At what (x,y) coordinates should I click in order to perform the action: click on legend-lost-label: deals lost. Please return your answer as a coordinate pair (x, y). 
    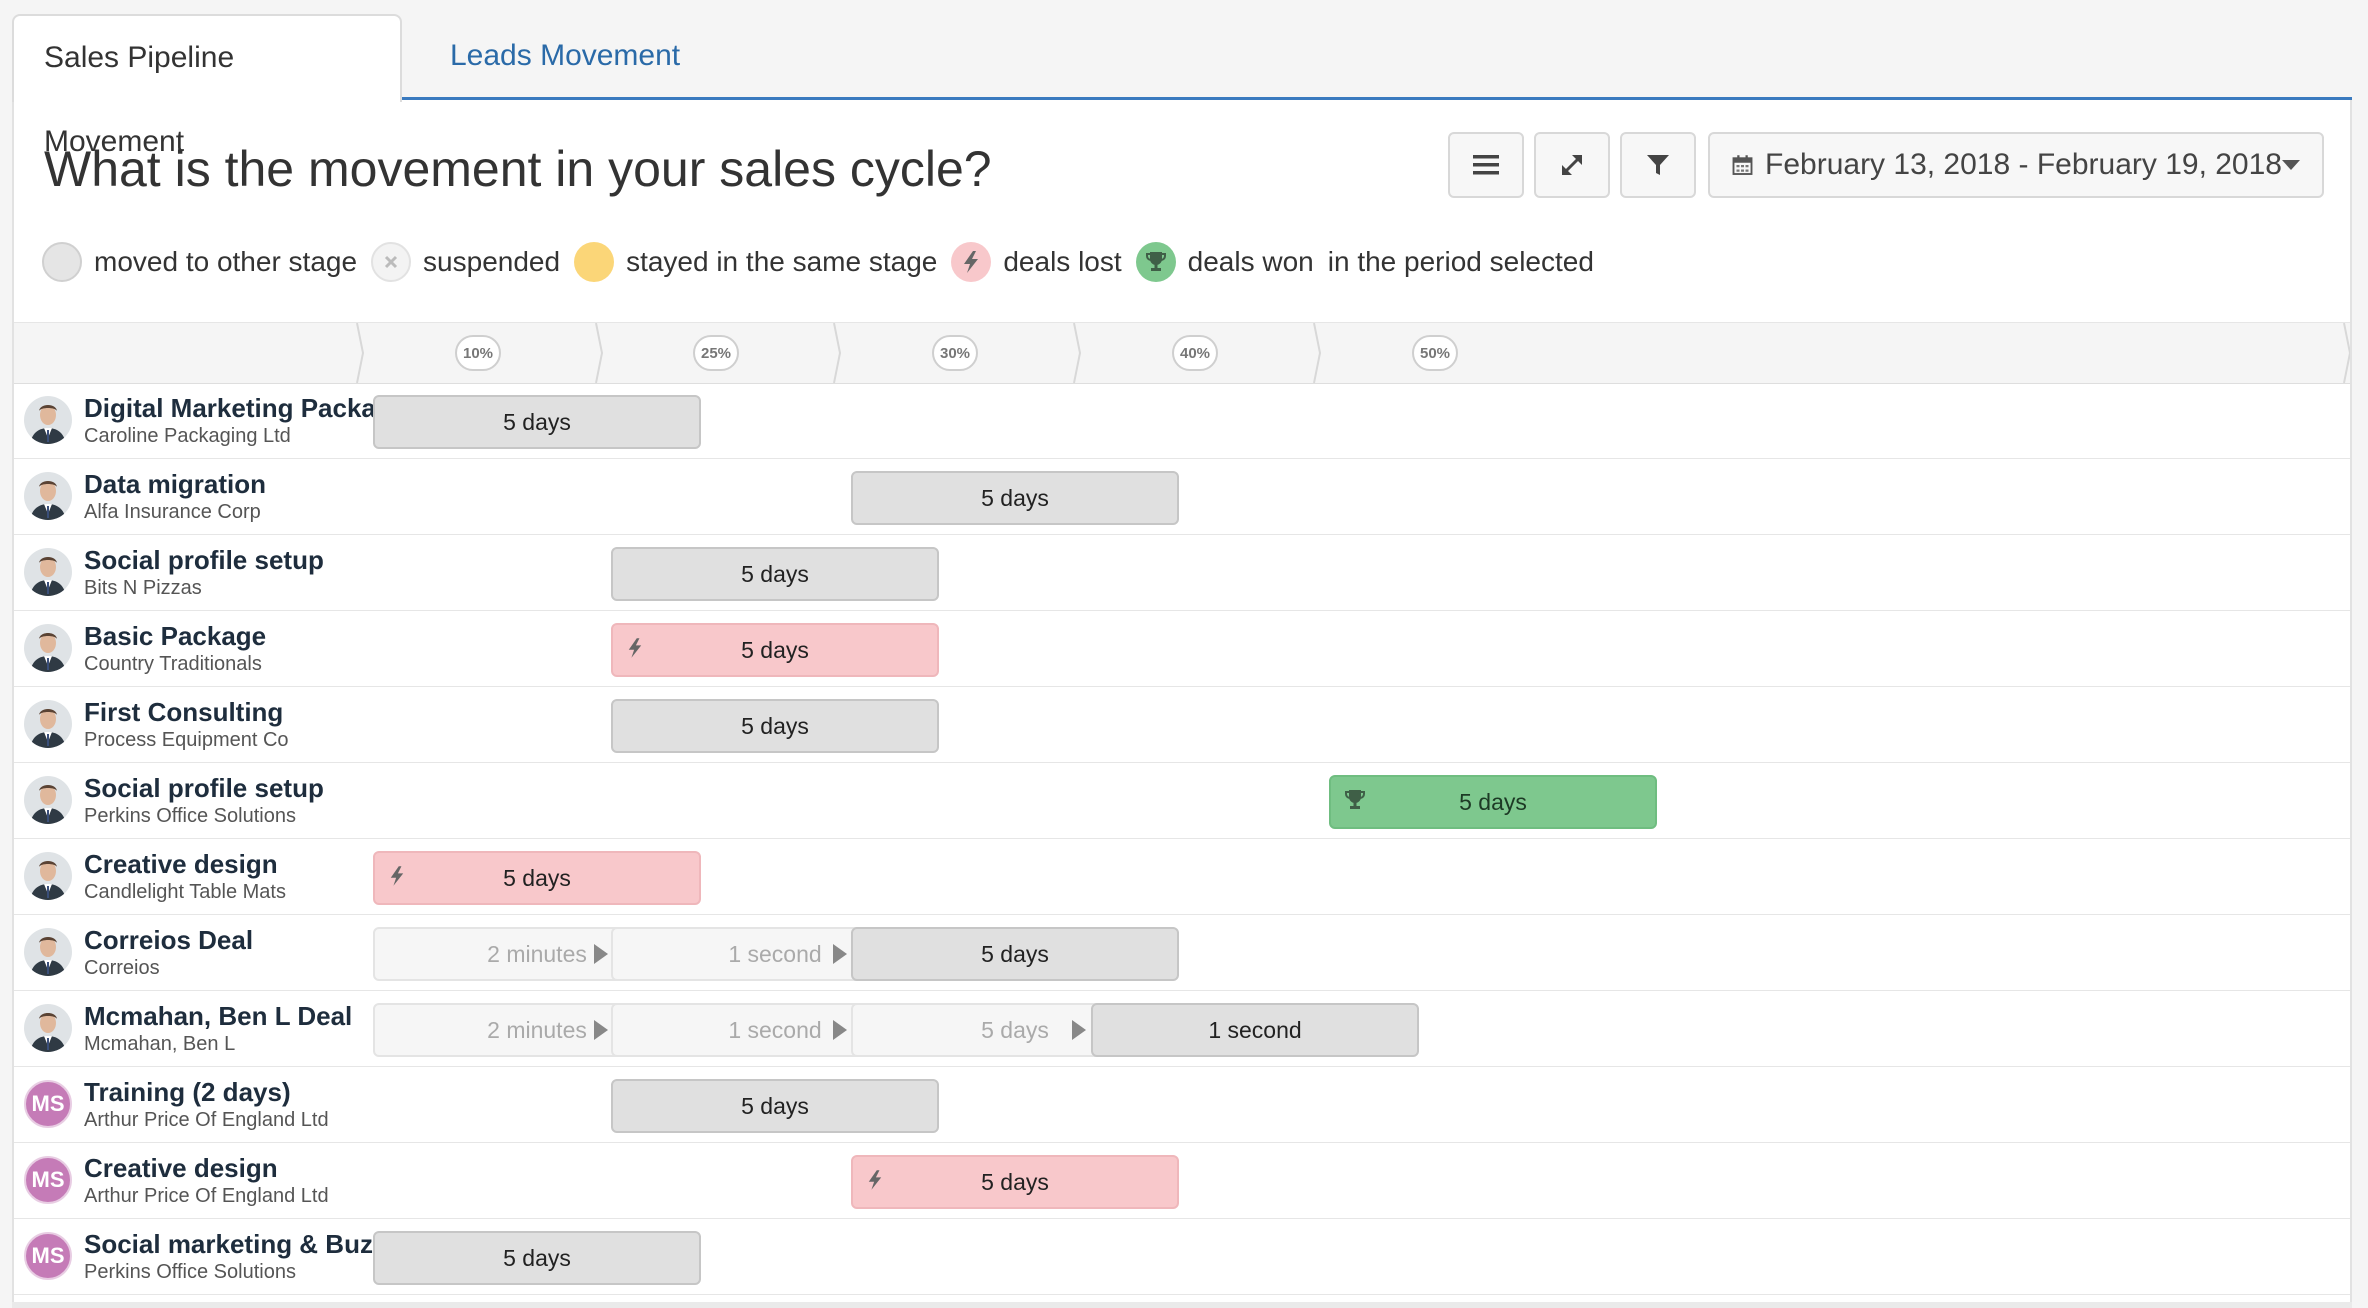
    Looking at the image, I should click on (1062, 261).